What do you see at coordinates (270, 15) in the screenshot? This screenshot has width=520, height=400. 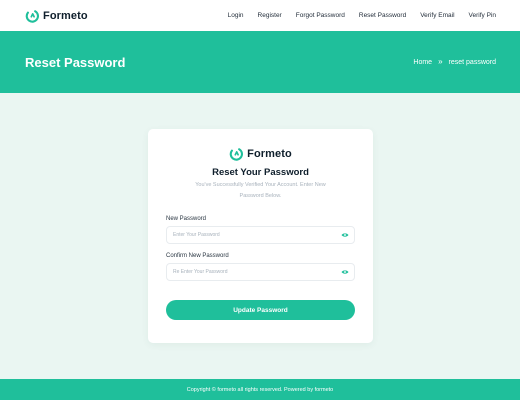 I see `nav-link-register: Register` at bounding box center [270, 15].